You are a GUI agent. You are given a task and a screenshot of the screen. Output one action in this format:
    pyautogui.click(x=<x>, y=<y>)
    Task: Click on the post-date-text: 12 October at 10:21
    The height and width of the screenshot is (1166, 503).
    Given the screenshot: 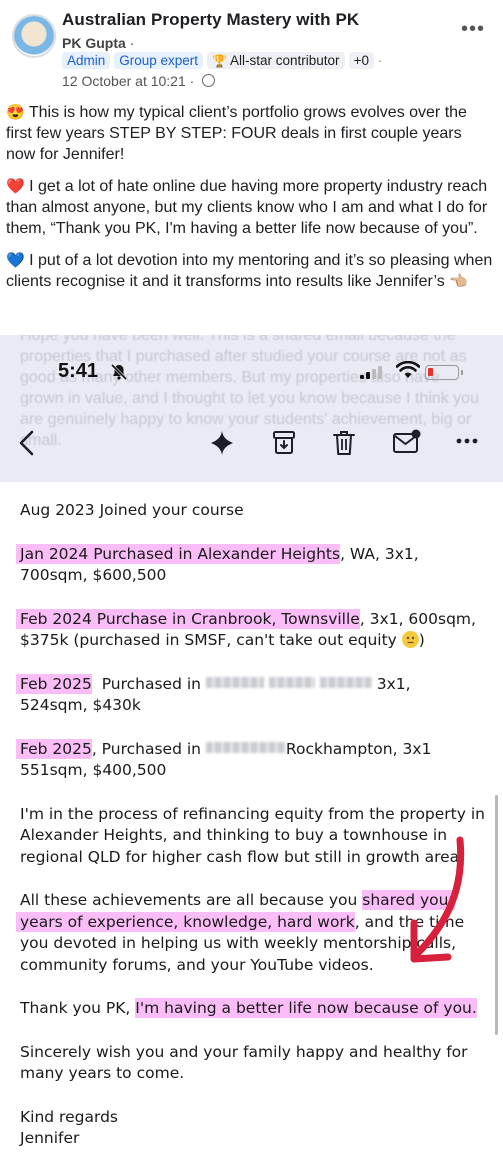 What is the action you would take?
    pyautogui.click(x=124, y=81)
    